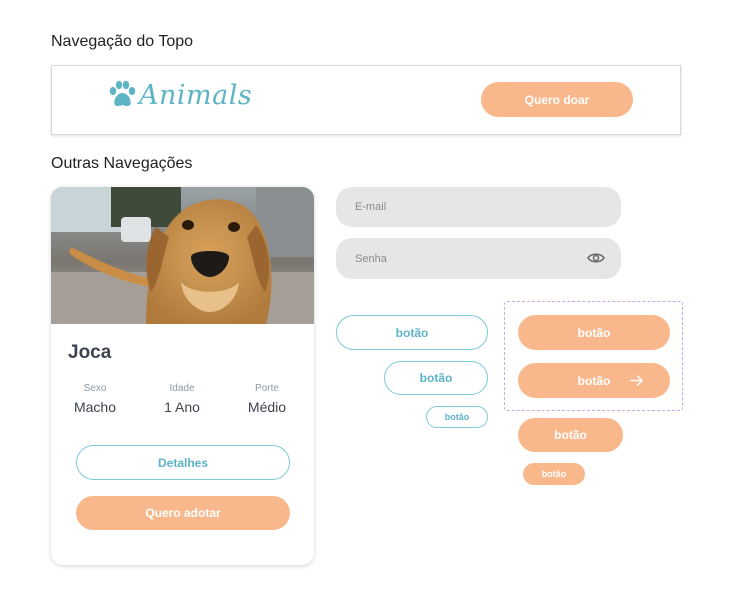  Describe the element at coordinates (457, 417) in the screenshot. I see `outline-button-small: botão` at that location.